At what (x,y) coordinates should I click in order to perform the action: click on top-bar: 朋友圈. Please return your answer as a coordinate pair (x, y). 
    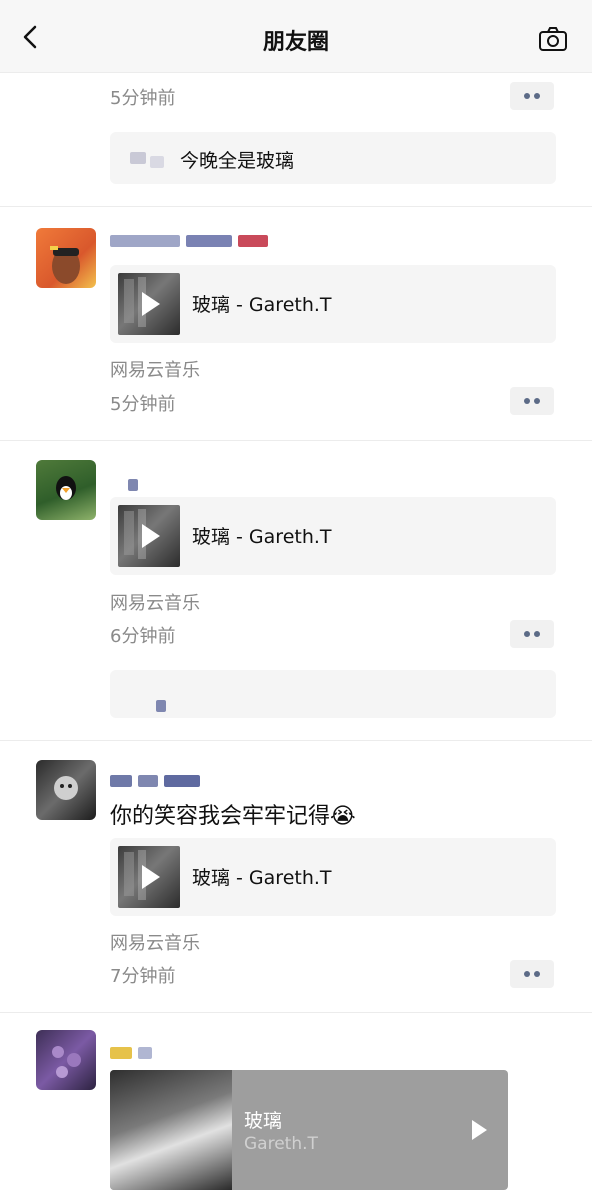
    Looking at the image, I should click on (296, 36).